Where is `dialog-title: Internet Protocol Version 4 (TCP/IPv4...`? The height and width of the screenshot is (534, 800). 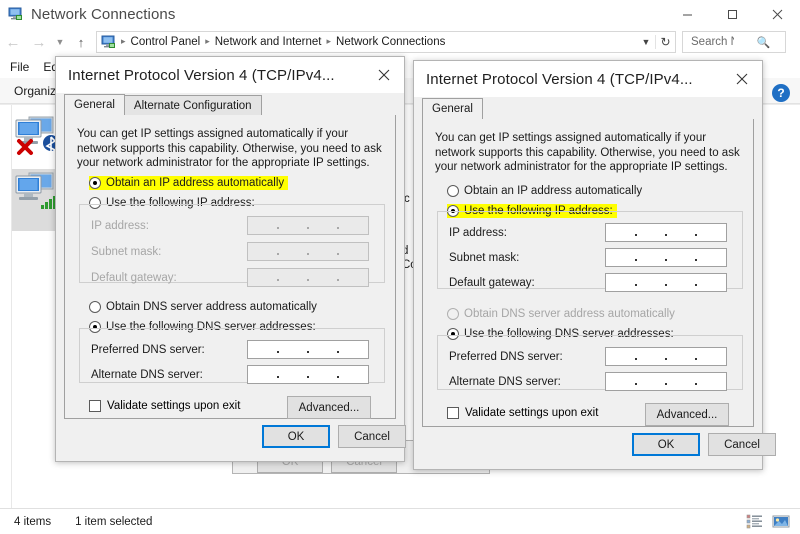
dialog-title: Internet Protocol Version 4 (TCP/IPv4... is located at coordinates (201, 75).